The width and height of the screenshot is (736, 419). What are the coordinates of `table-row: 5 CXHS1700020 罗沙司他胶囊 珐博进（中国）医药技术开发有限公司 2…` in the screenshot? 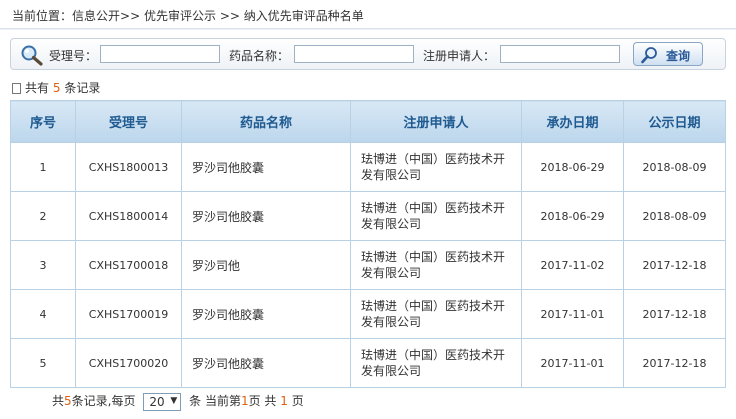 It's located at (368, 363).